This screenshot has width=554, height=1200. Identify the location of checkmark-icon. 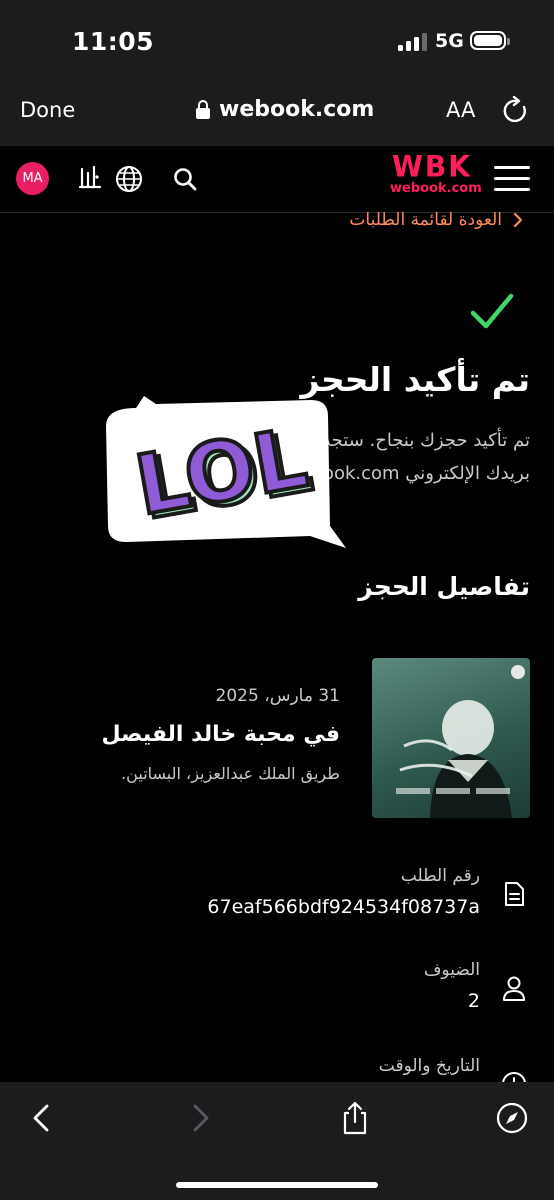
(492, 311).